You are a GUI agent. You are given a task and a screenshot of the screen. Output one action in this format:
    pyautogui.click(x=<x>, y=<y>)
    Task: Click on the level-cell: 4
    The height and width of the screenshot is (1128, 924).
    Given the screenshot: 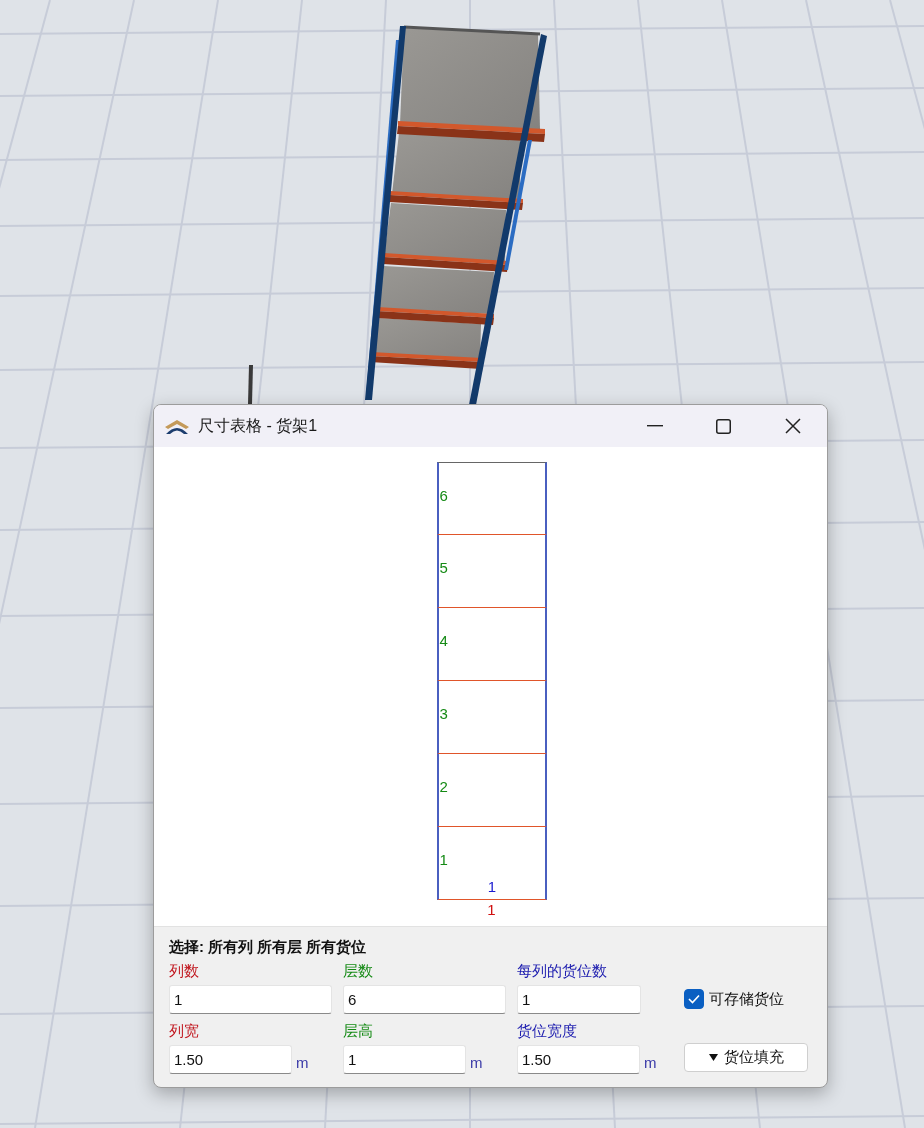 What is the action you would take?
    pyautogui.click(x=491, y=644)
    